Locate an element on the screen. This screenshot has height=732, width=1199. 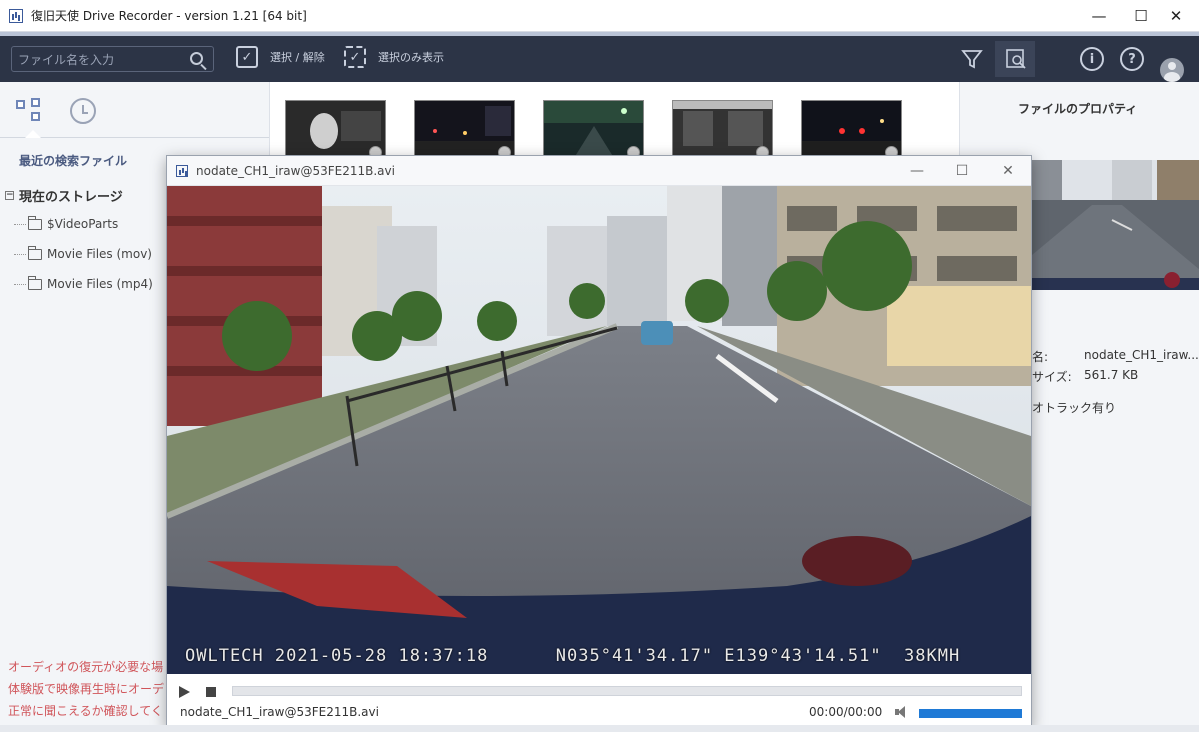
prop-size-value: 561.7 KB is located at coordinates (1111, 375).